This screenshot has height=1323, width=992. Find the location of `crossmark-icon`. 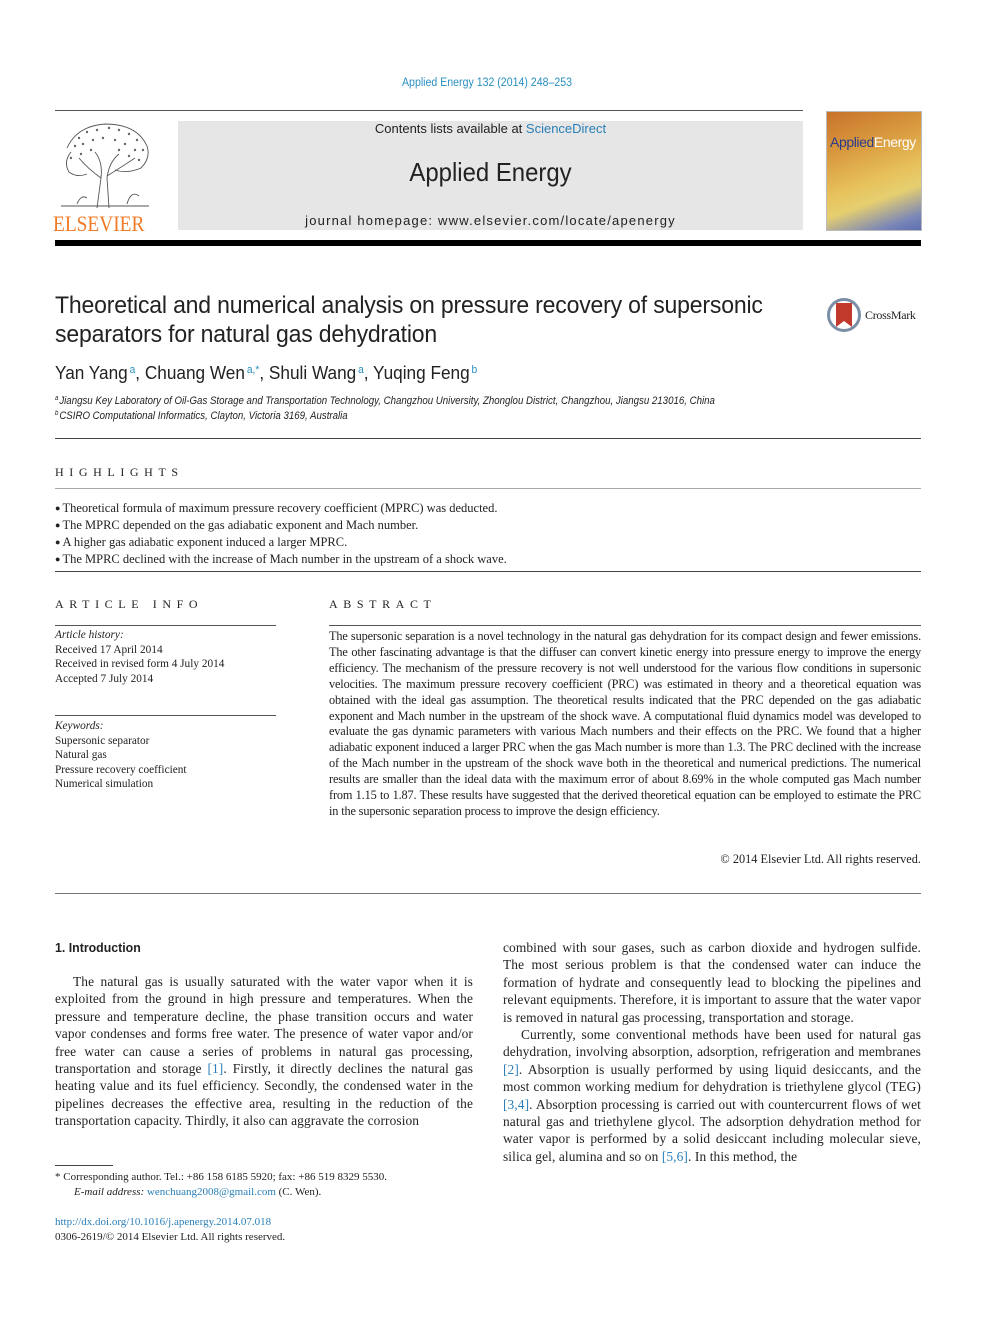

crossmark-icon is located at coordinates (844, 315).